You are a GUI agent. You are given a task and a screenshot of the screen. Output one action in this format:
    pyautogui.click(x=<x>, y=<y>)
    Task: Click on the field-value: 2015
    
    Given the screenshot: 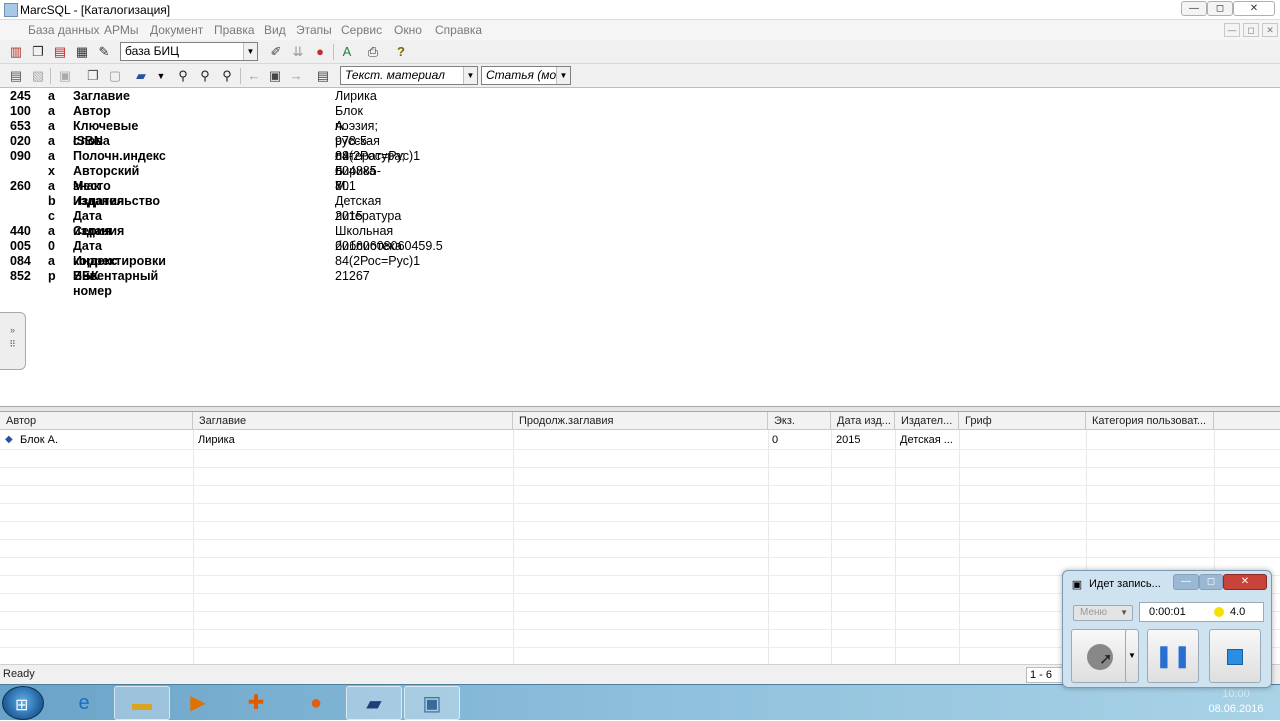 What is the action you would take?
    pyautogui.click(x=349, y=216)
    